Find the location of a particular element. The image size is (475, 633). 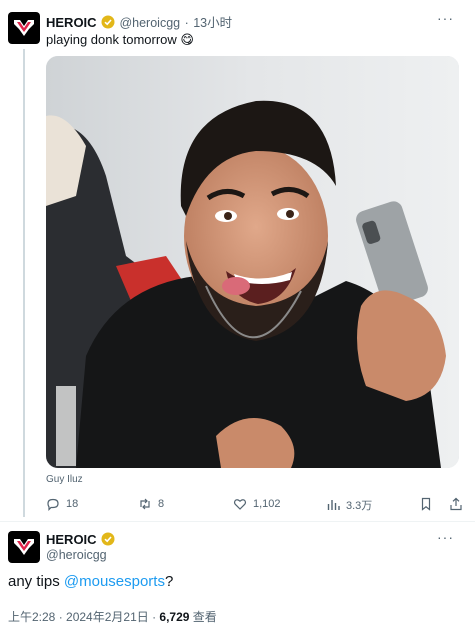

mention-link: @mousesports is located at coordinates (114, 581).